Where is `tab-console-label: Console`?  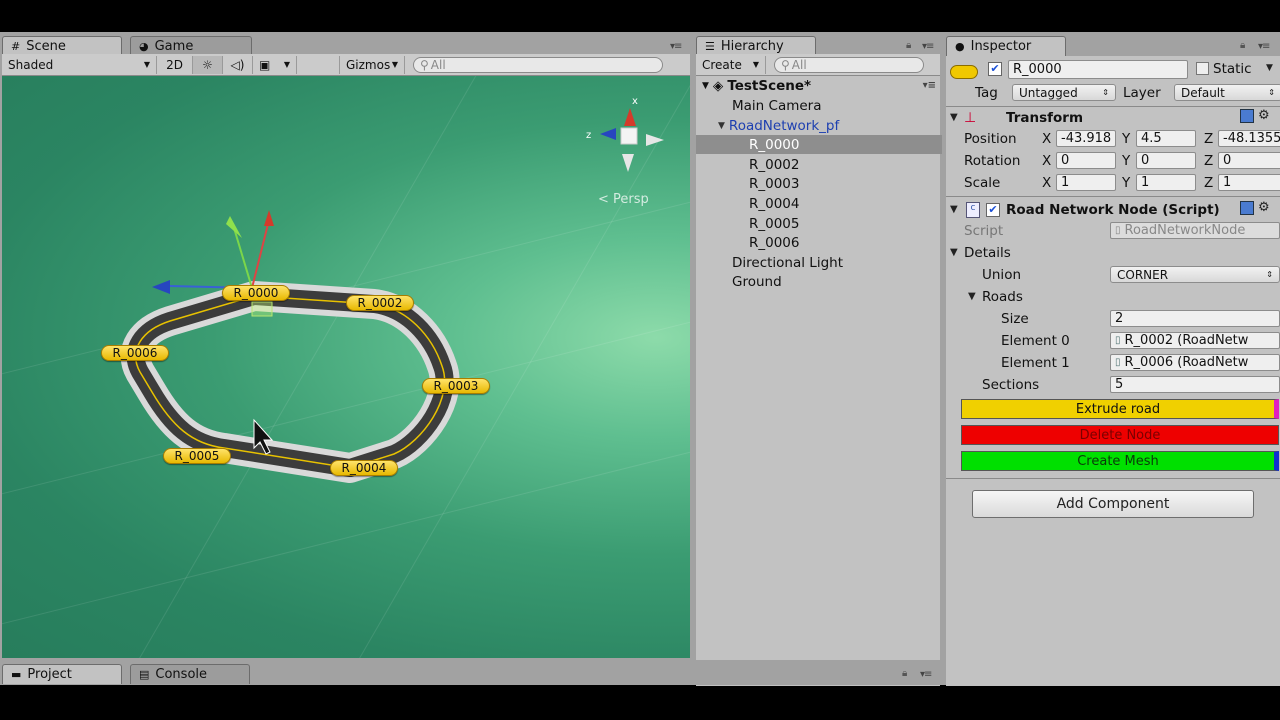 tab-console-label: Console is located at coordinates (181, 674).